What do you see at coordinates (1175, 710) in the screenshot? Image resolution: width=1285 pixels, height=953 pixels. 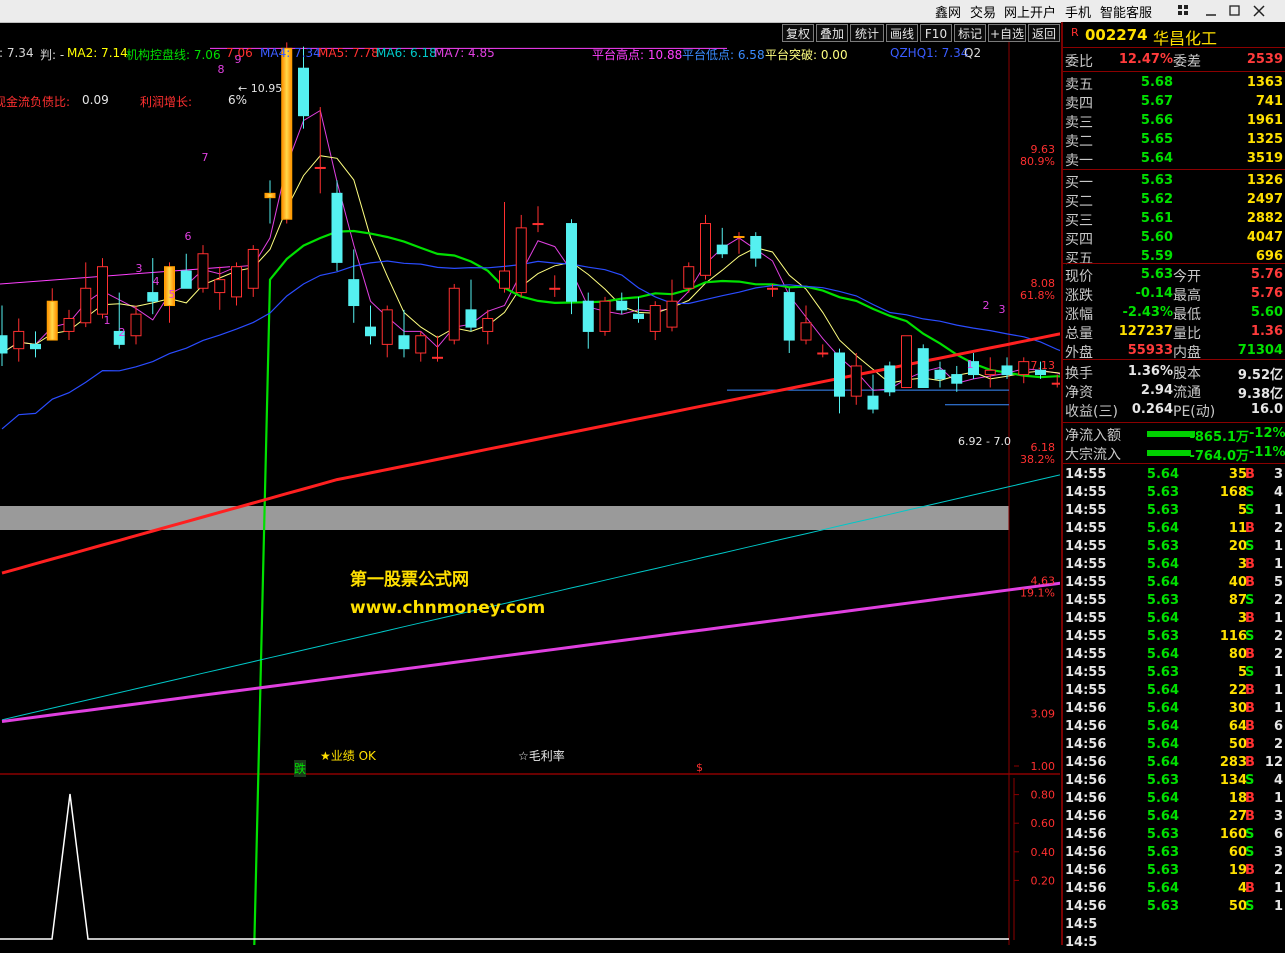 I see `trade-row: 14:56 5.64 30 B 1` at bounding box center [1175, 710].